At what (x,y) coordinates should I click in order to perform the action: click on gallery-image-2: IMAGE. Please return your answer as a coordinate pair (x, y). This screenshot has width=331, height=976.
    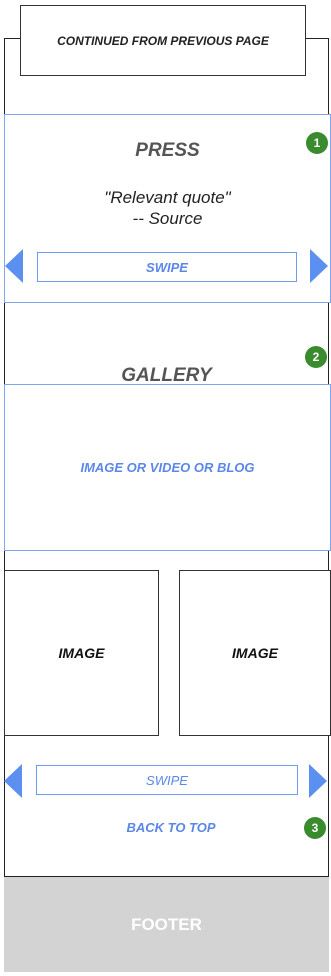
    Looking at the image, I should click on (255, 653).